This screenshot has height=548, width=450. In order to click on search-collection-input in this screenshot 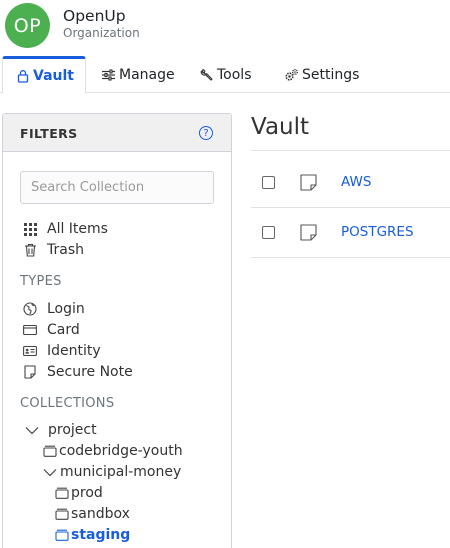, I will do `click(117, 187)`.